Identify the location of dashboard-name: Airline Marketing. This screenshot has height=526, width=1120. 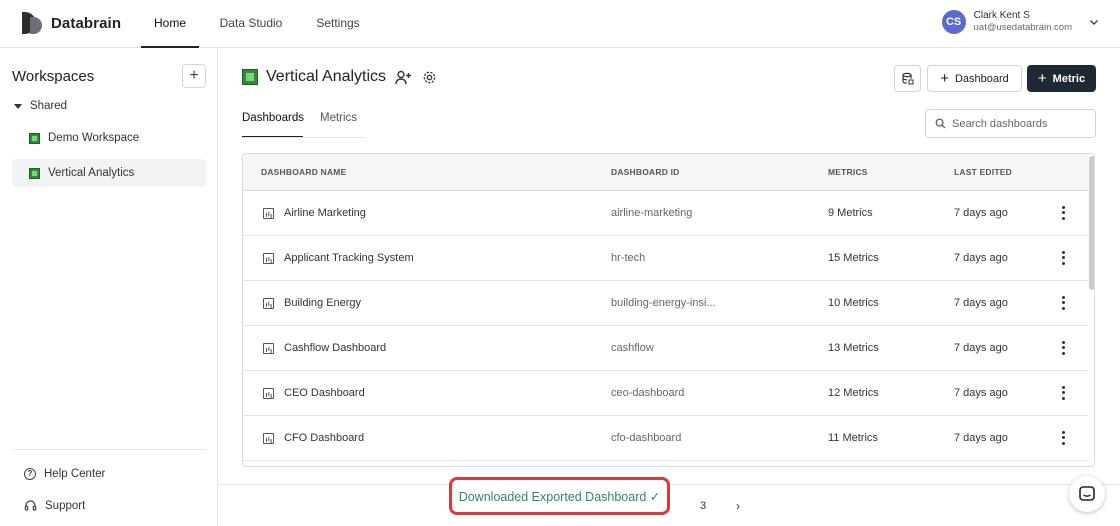
(325, 213).